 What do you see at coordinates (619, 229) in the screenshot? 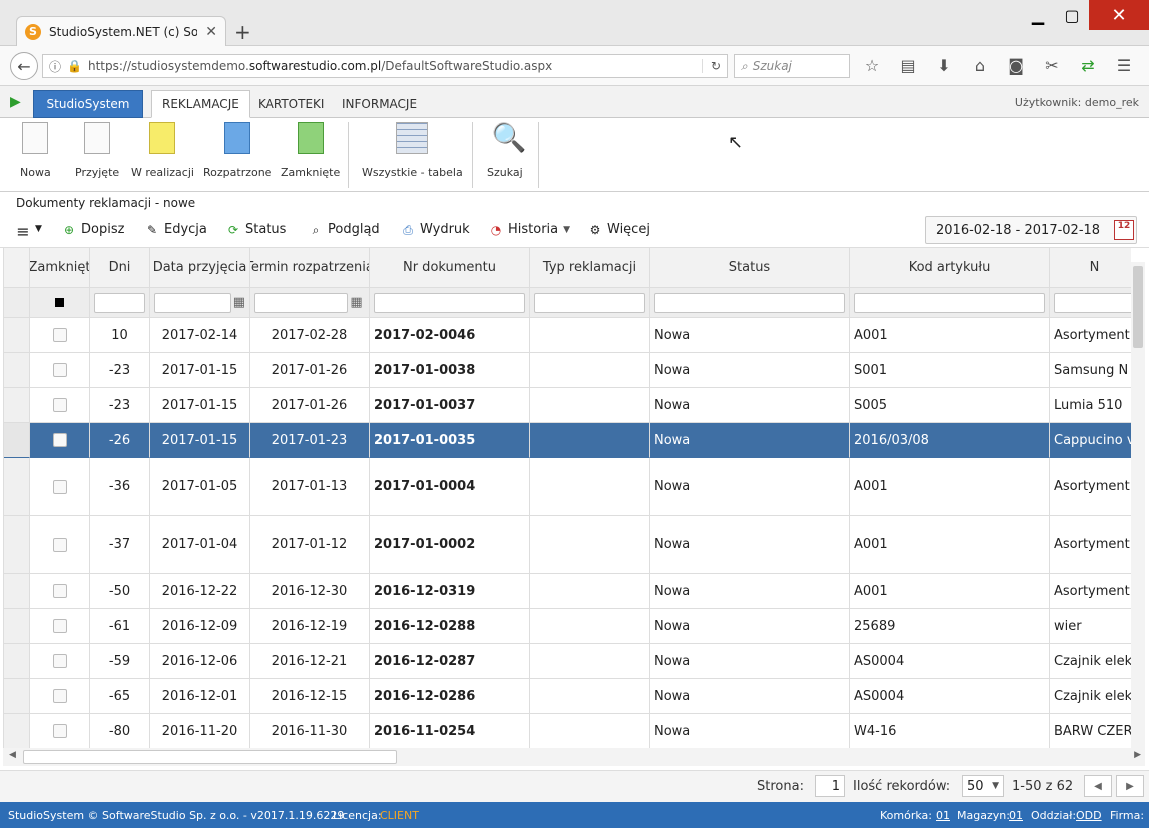
I see `wiecej-button: ⚙ Więcej` at bounding box center [619, 229].